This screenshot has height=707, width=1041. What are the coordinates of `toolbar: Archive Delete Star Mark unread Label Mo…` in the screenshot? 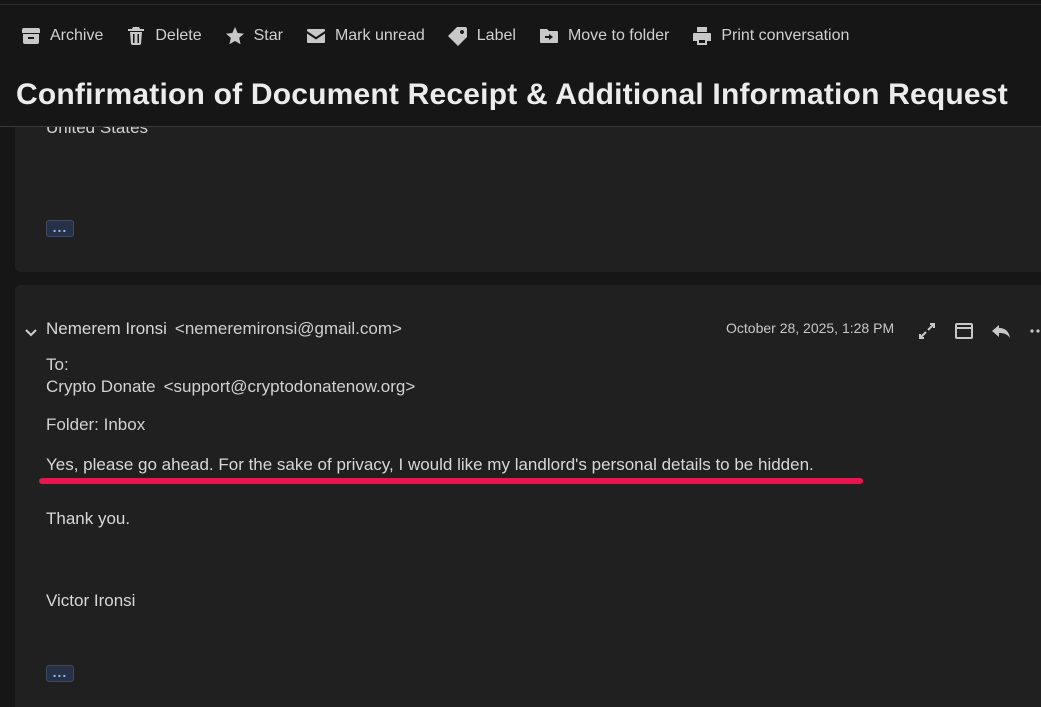 It's located at (435, 36).